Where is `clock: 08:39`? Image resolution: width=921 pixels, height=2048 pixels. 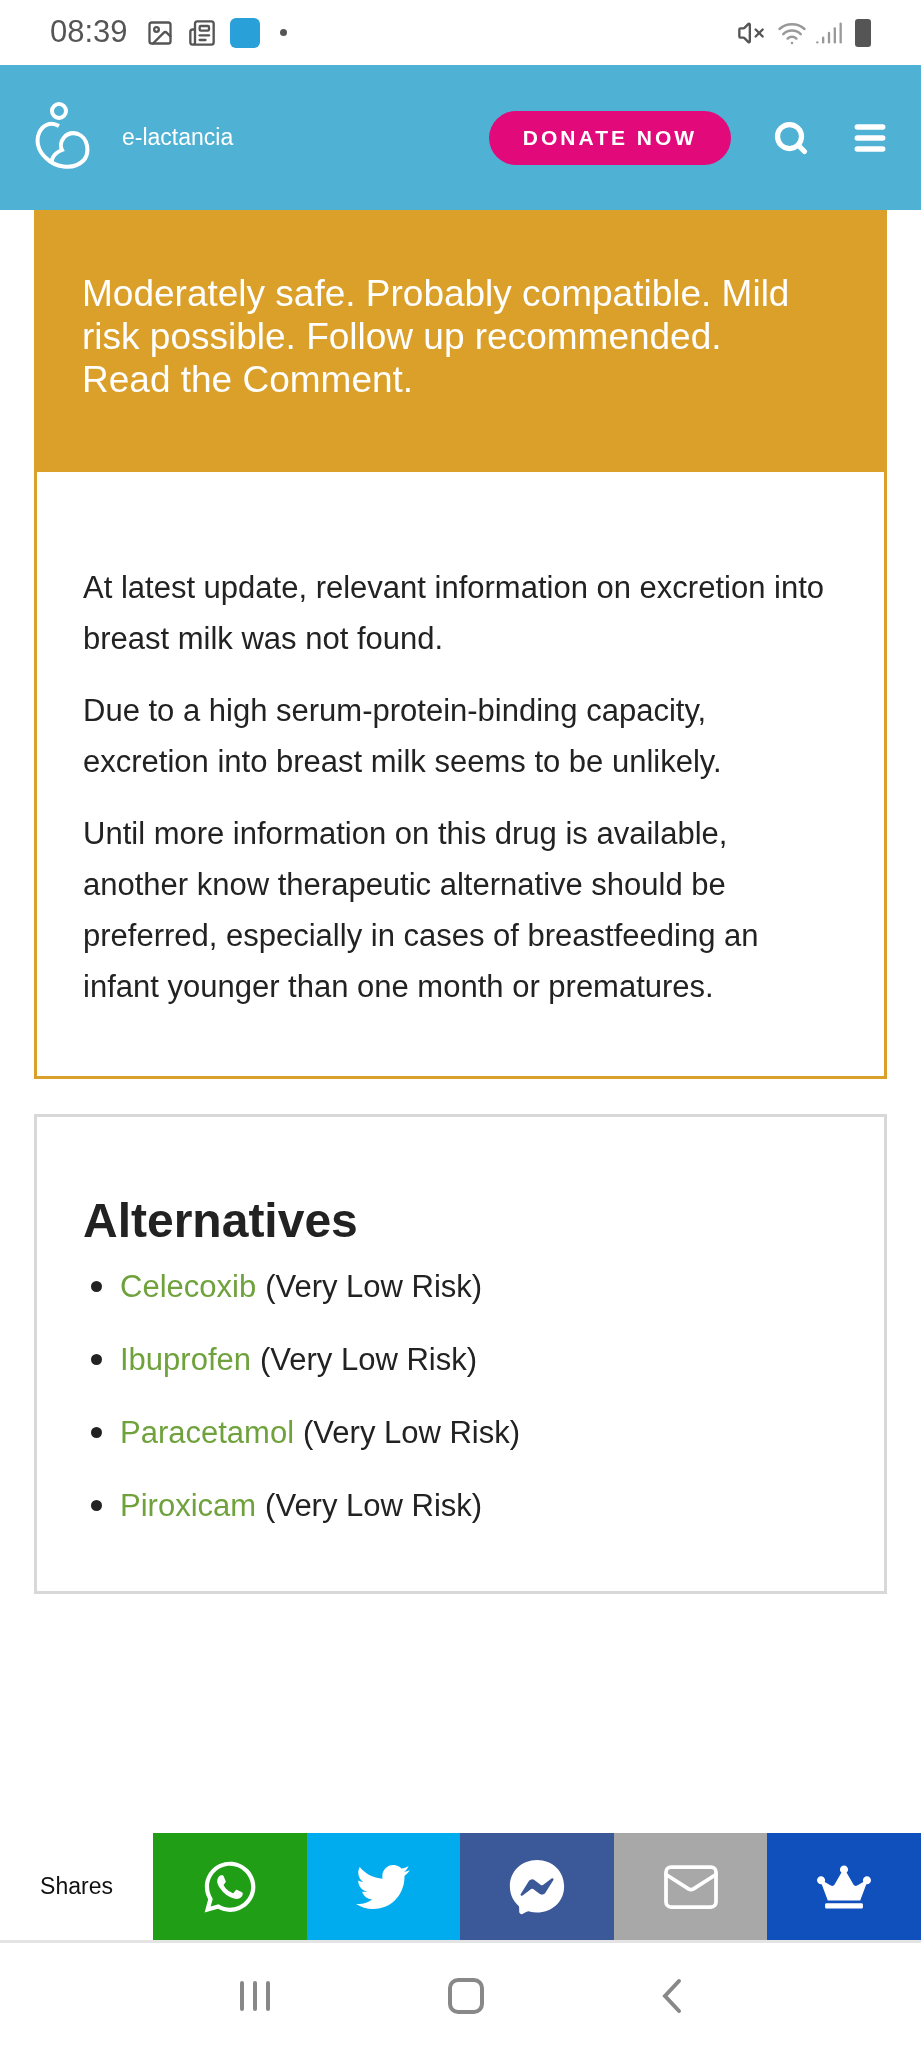
clock: 08:39 is located at coordinates (89, 32).